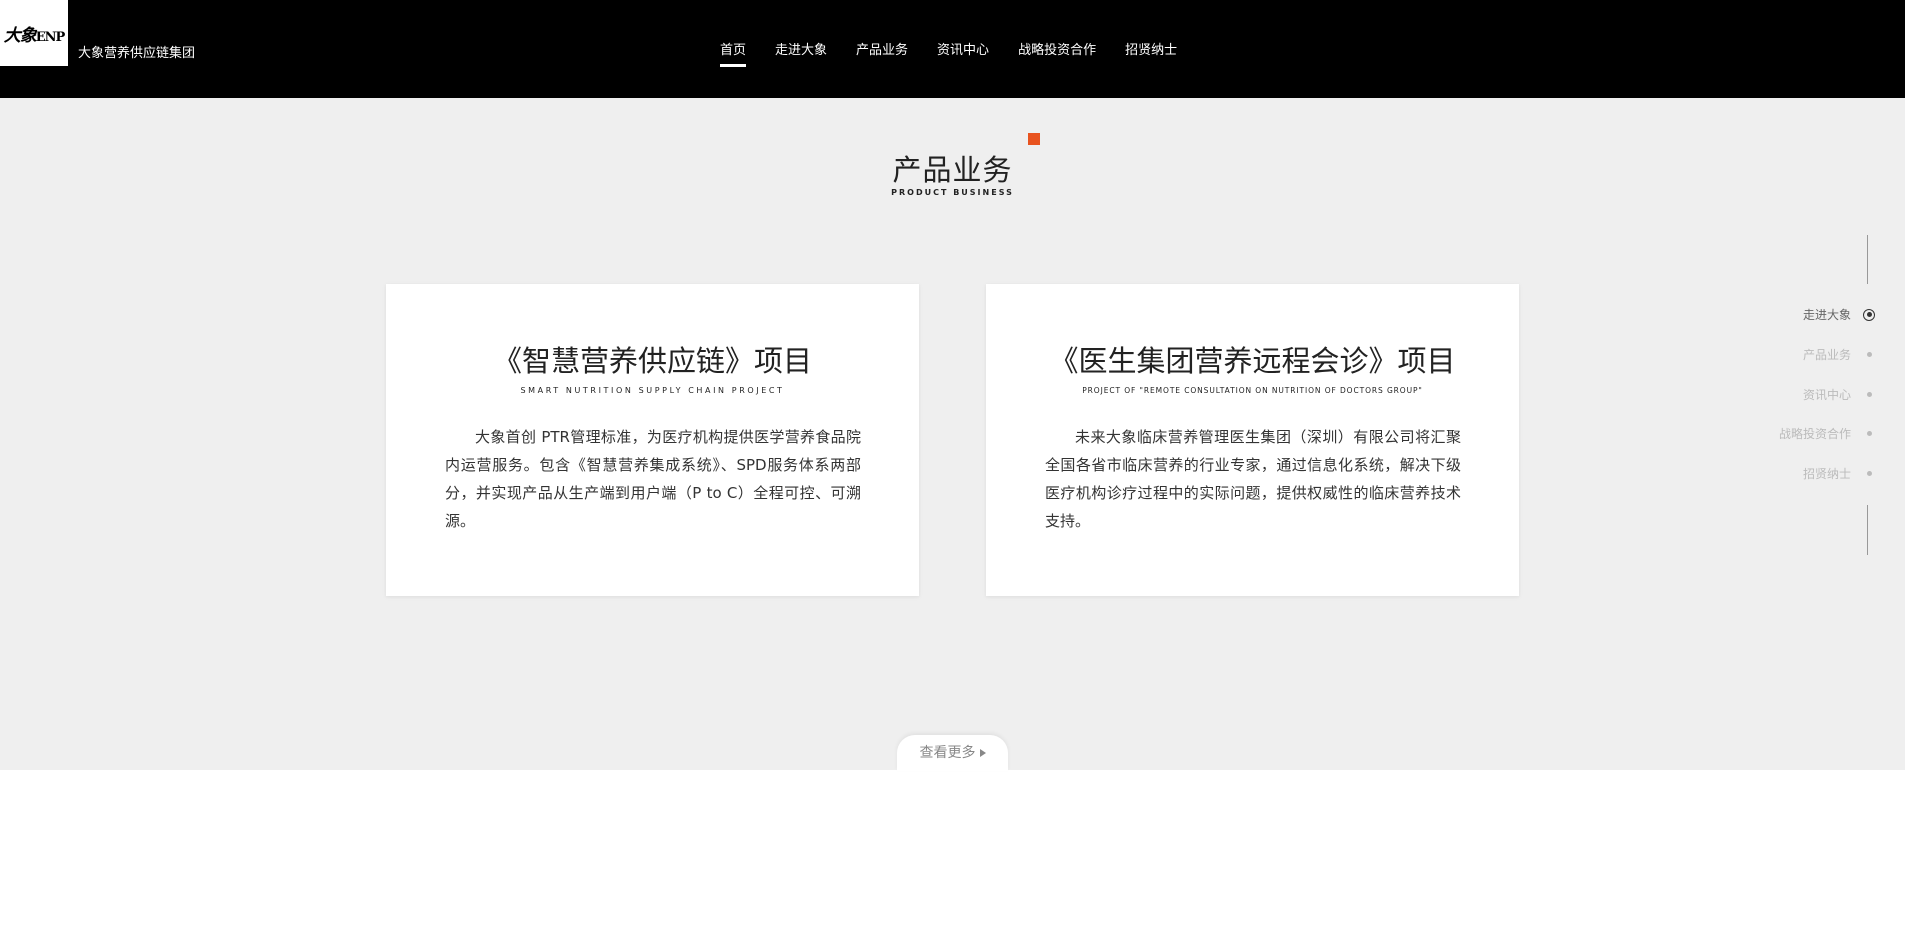 This screenshot has height=937, width=1905. I want to click on accent-square, so click(1034, 139).